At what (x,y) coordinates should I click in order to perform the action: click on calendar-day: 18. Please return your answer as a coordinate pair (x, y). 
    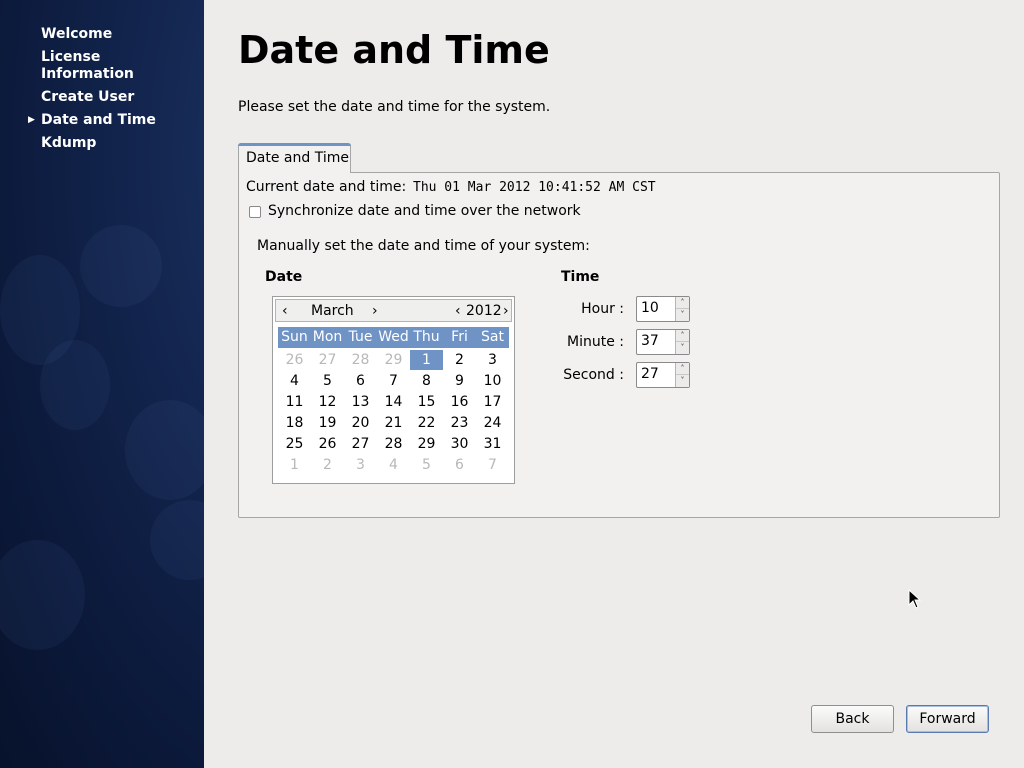
    Looking at the image, I should click on (294, 423).